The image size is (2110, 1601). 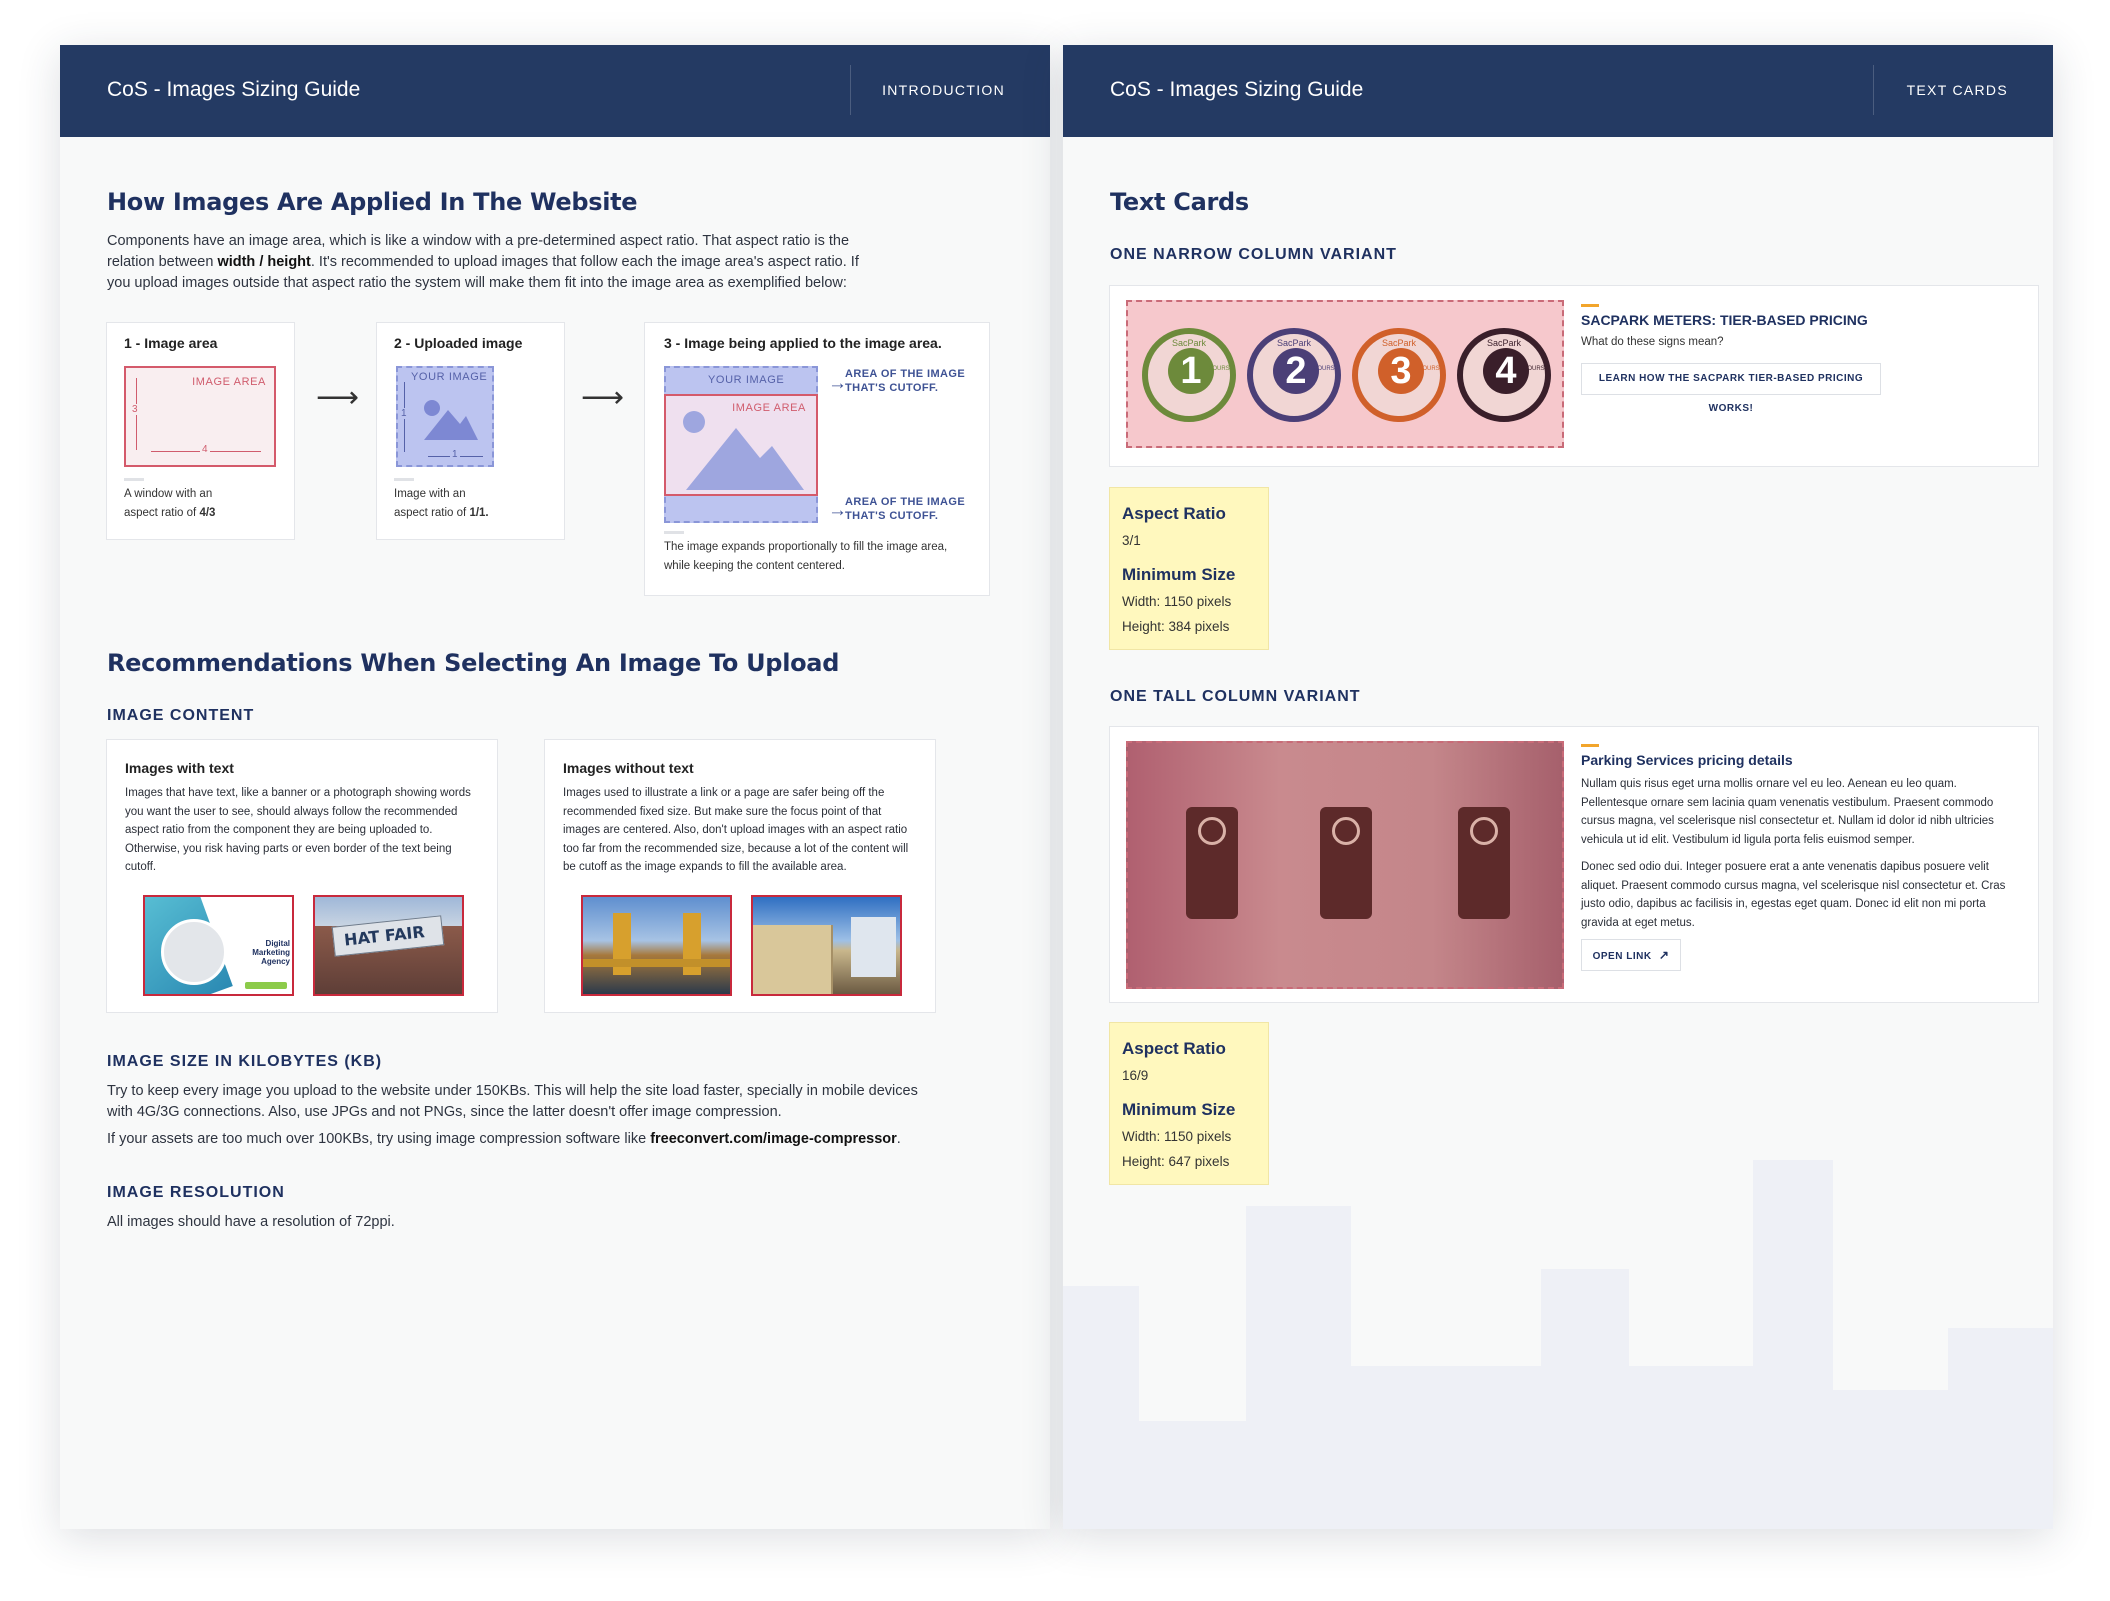 What do you see at coordinates (905, 509) in the screenshot?
I see `cutoff-label-bottom: AREA OF THE IMAGE THAT'S CUTOFF.` at bounding box center [905, 509].